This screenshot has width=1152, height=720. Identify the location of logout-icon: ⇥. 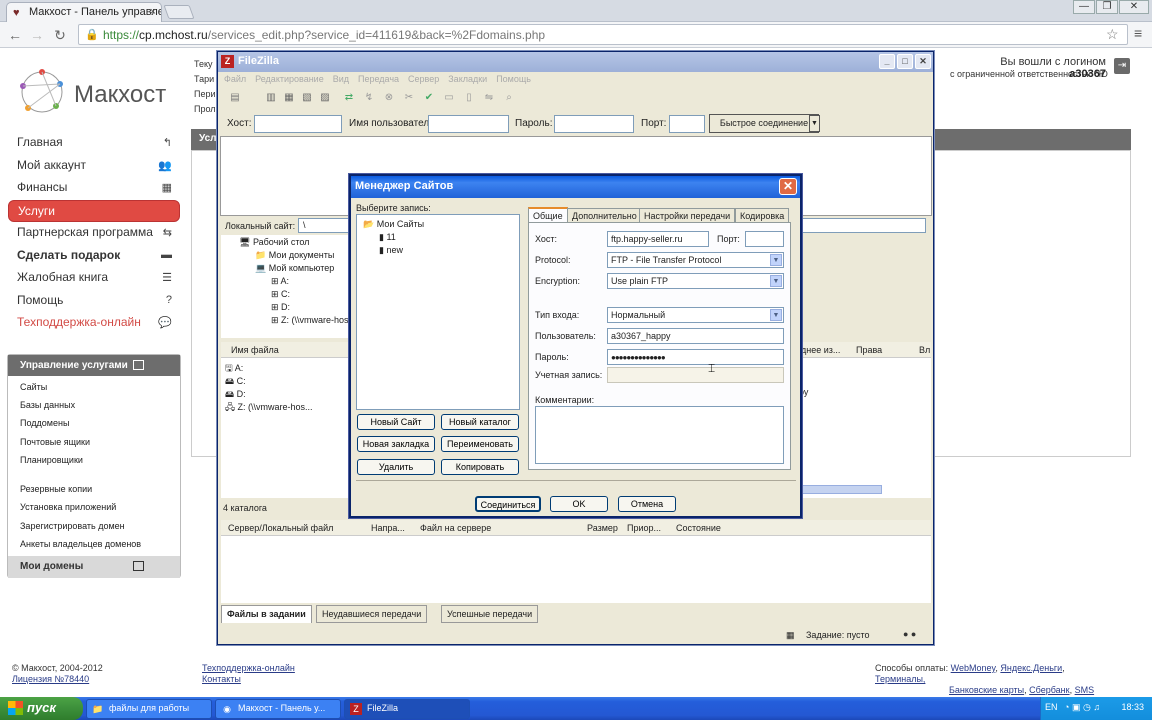
(1122, 66).